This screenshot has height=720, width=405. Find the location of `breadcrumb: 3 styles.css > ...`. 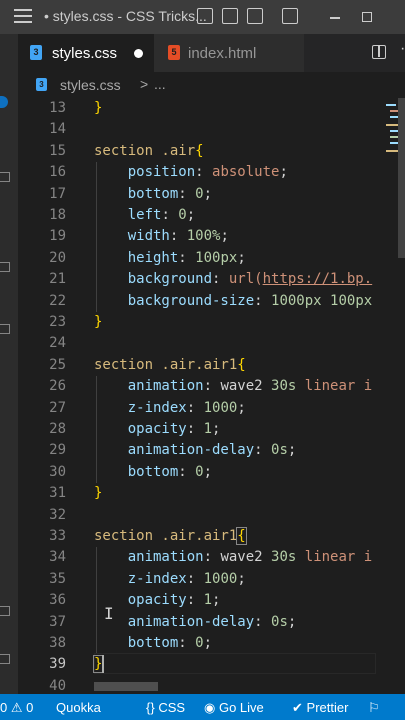

breadcrumb: 3 styles.css > ... is located at coordinates (211, 85).